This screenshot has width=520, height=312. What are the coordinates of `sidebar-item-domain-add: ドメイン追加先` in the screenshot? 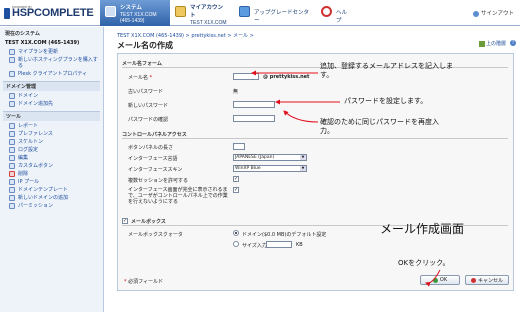 It's located at (51, 104).